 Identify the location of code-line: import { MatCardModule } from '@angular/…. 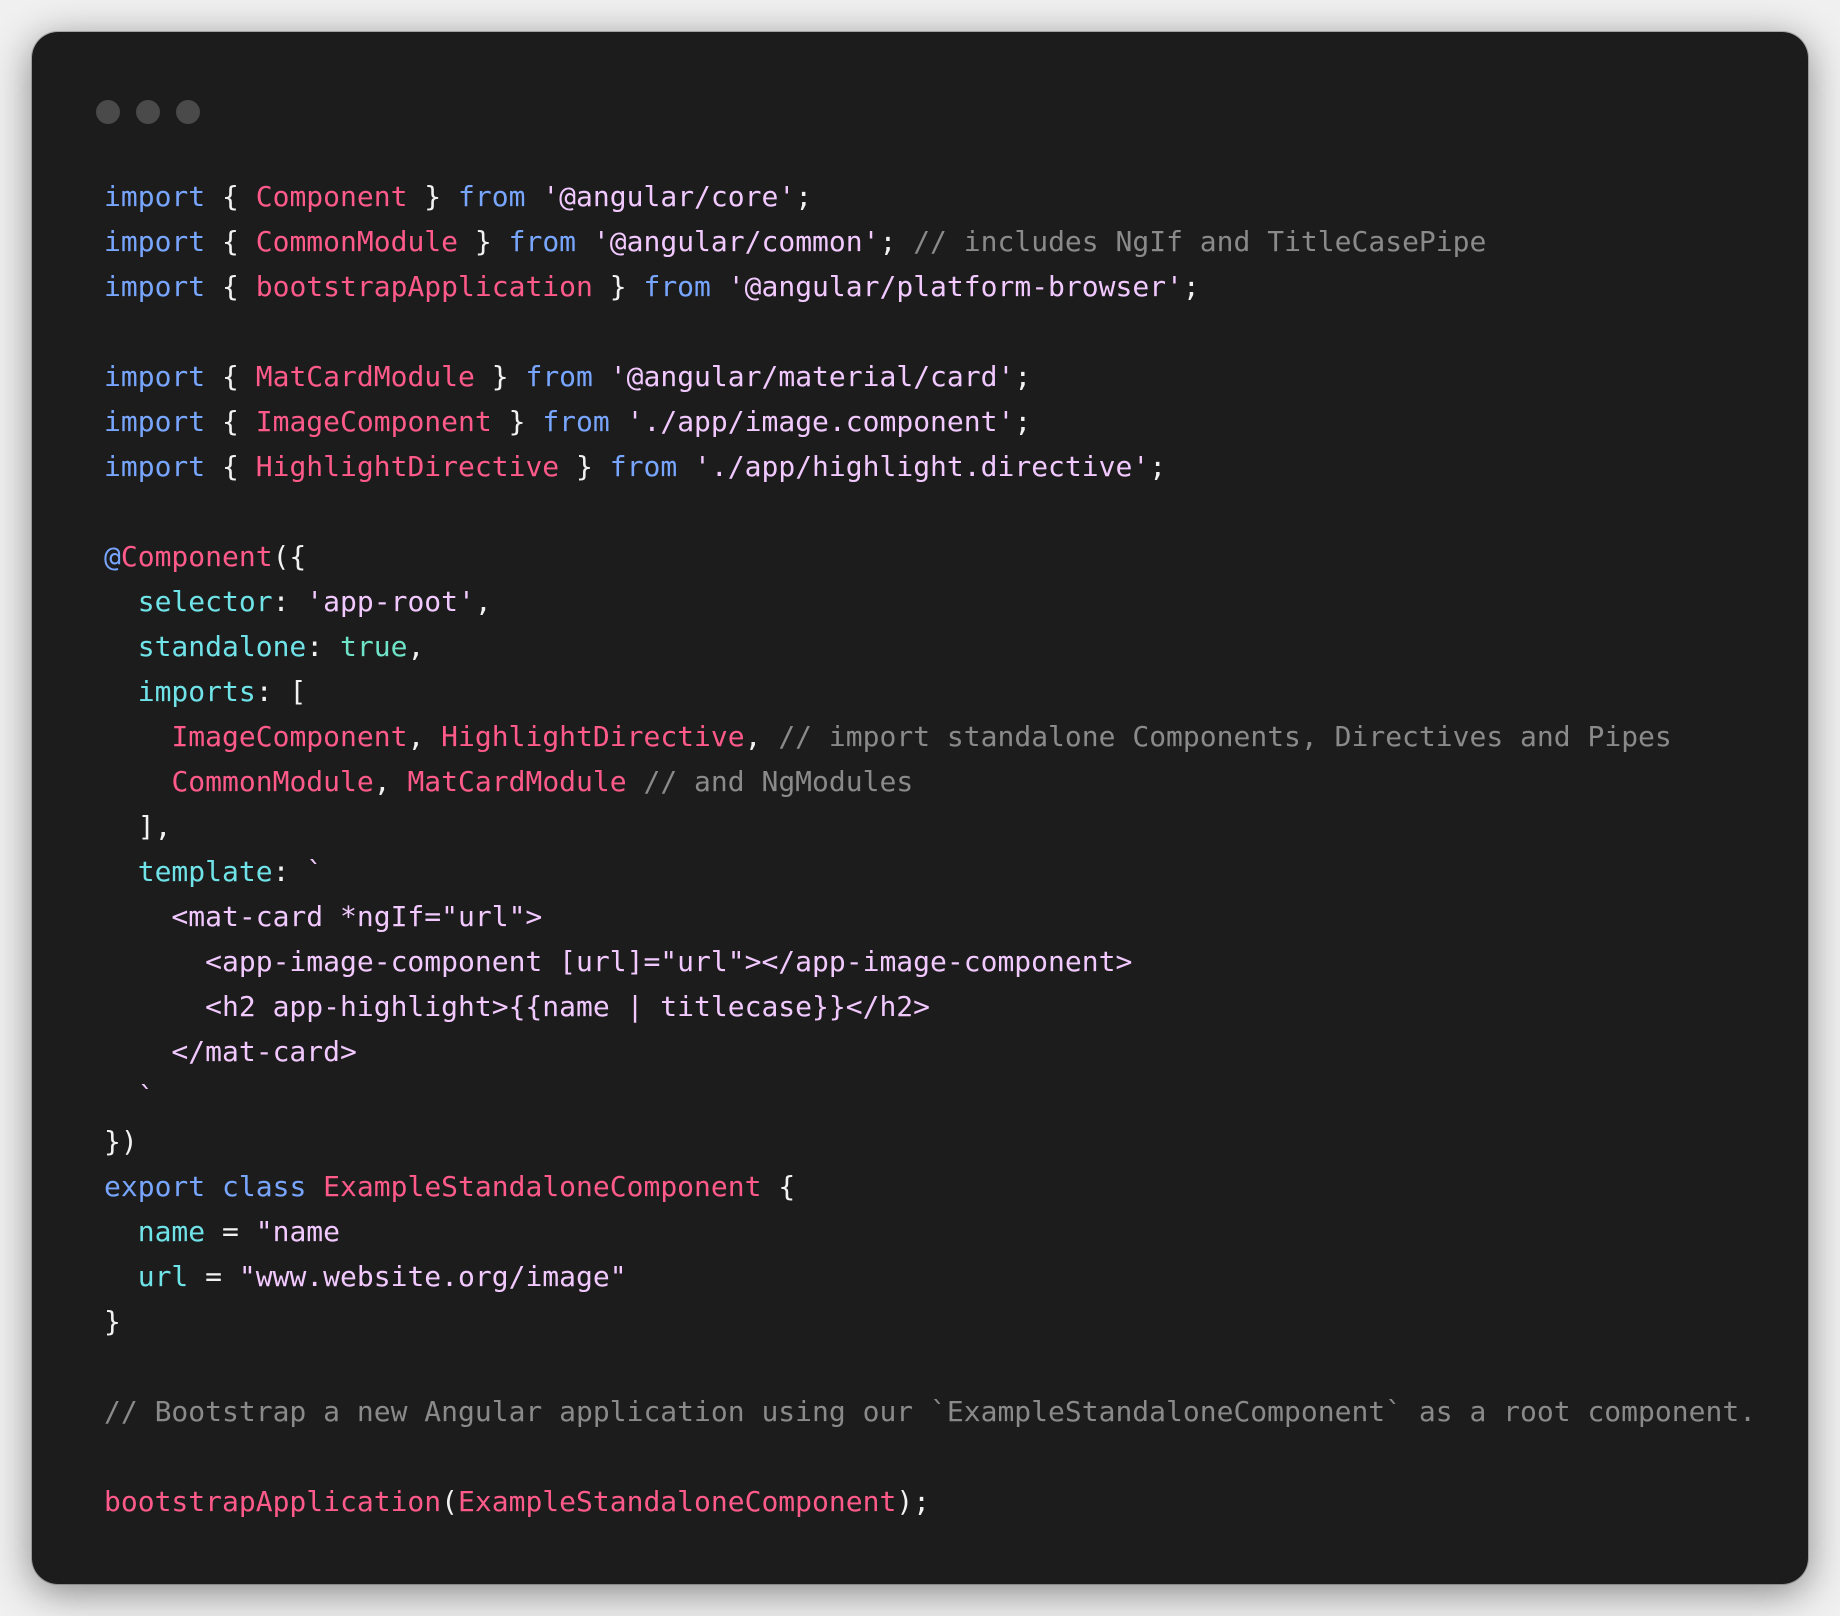
(930, 376).